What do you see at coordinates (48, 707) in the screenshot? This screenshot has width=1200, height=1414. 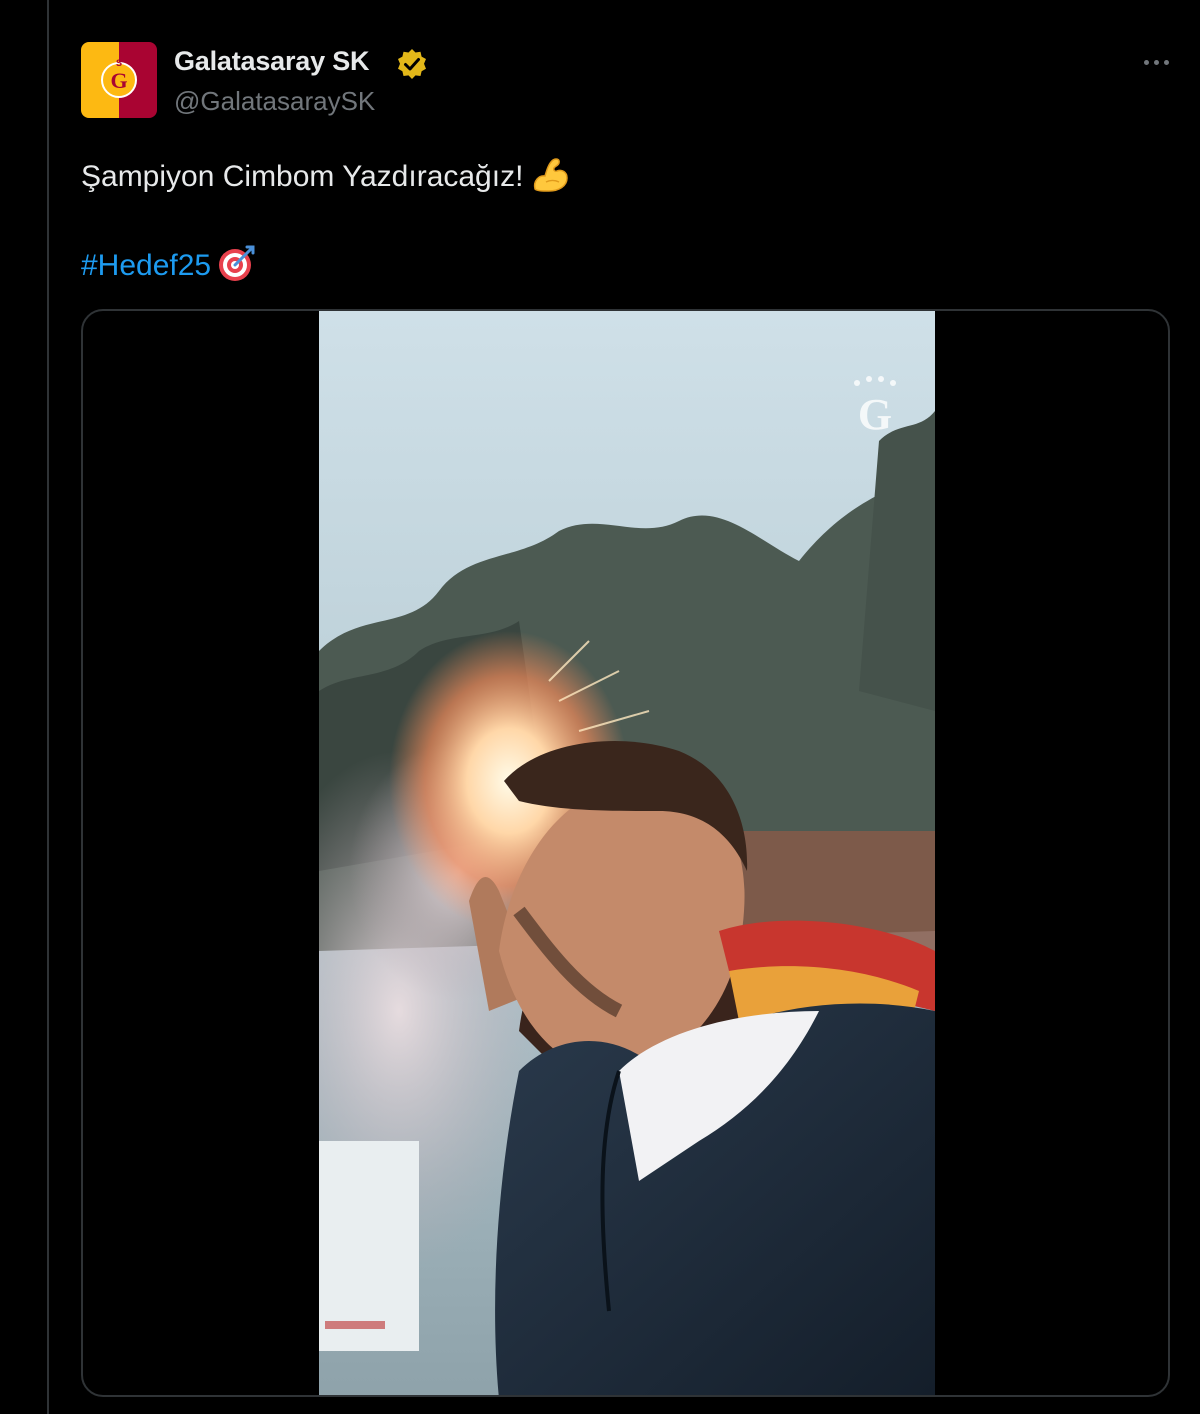 I see `timeline-divider` at bounding box center [48, 707].